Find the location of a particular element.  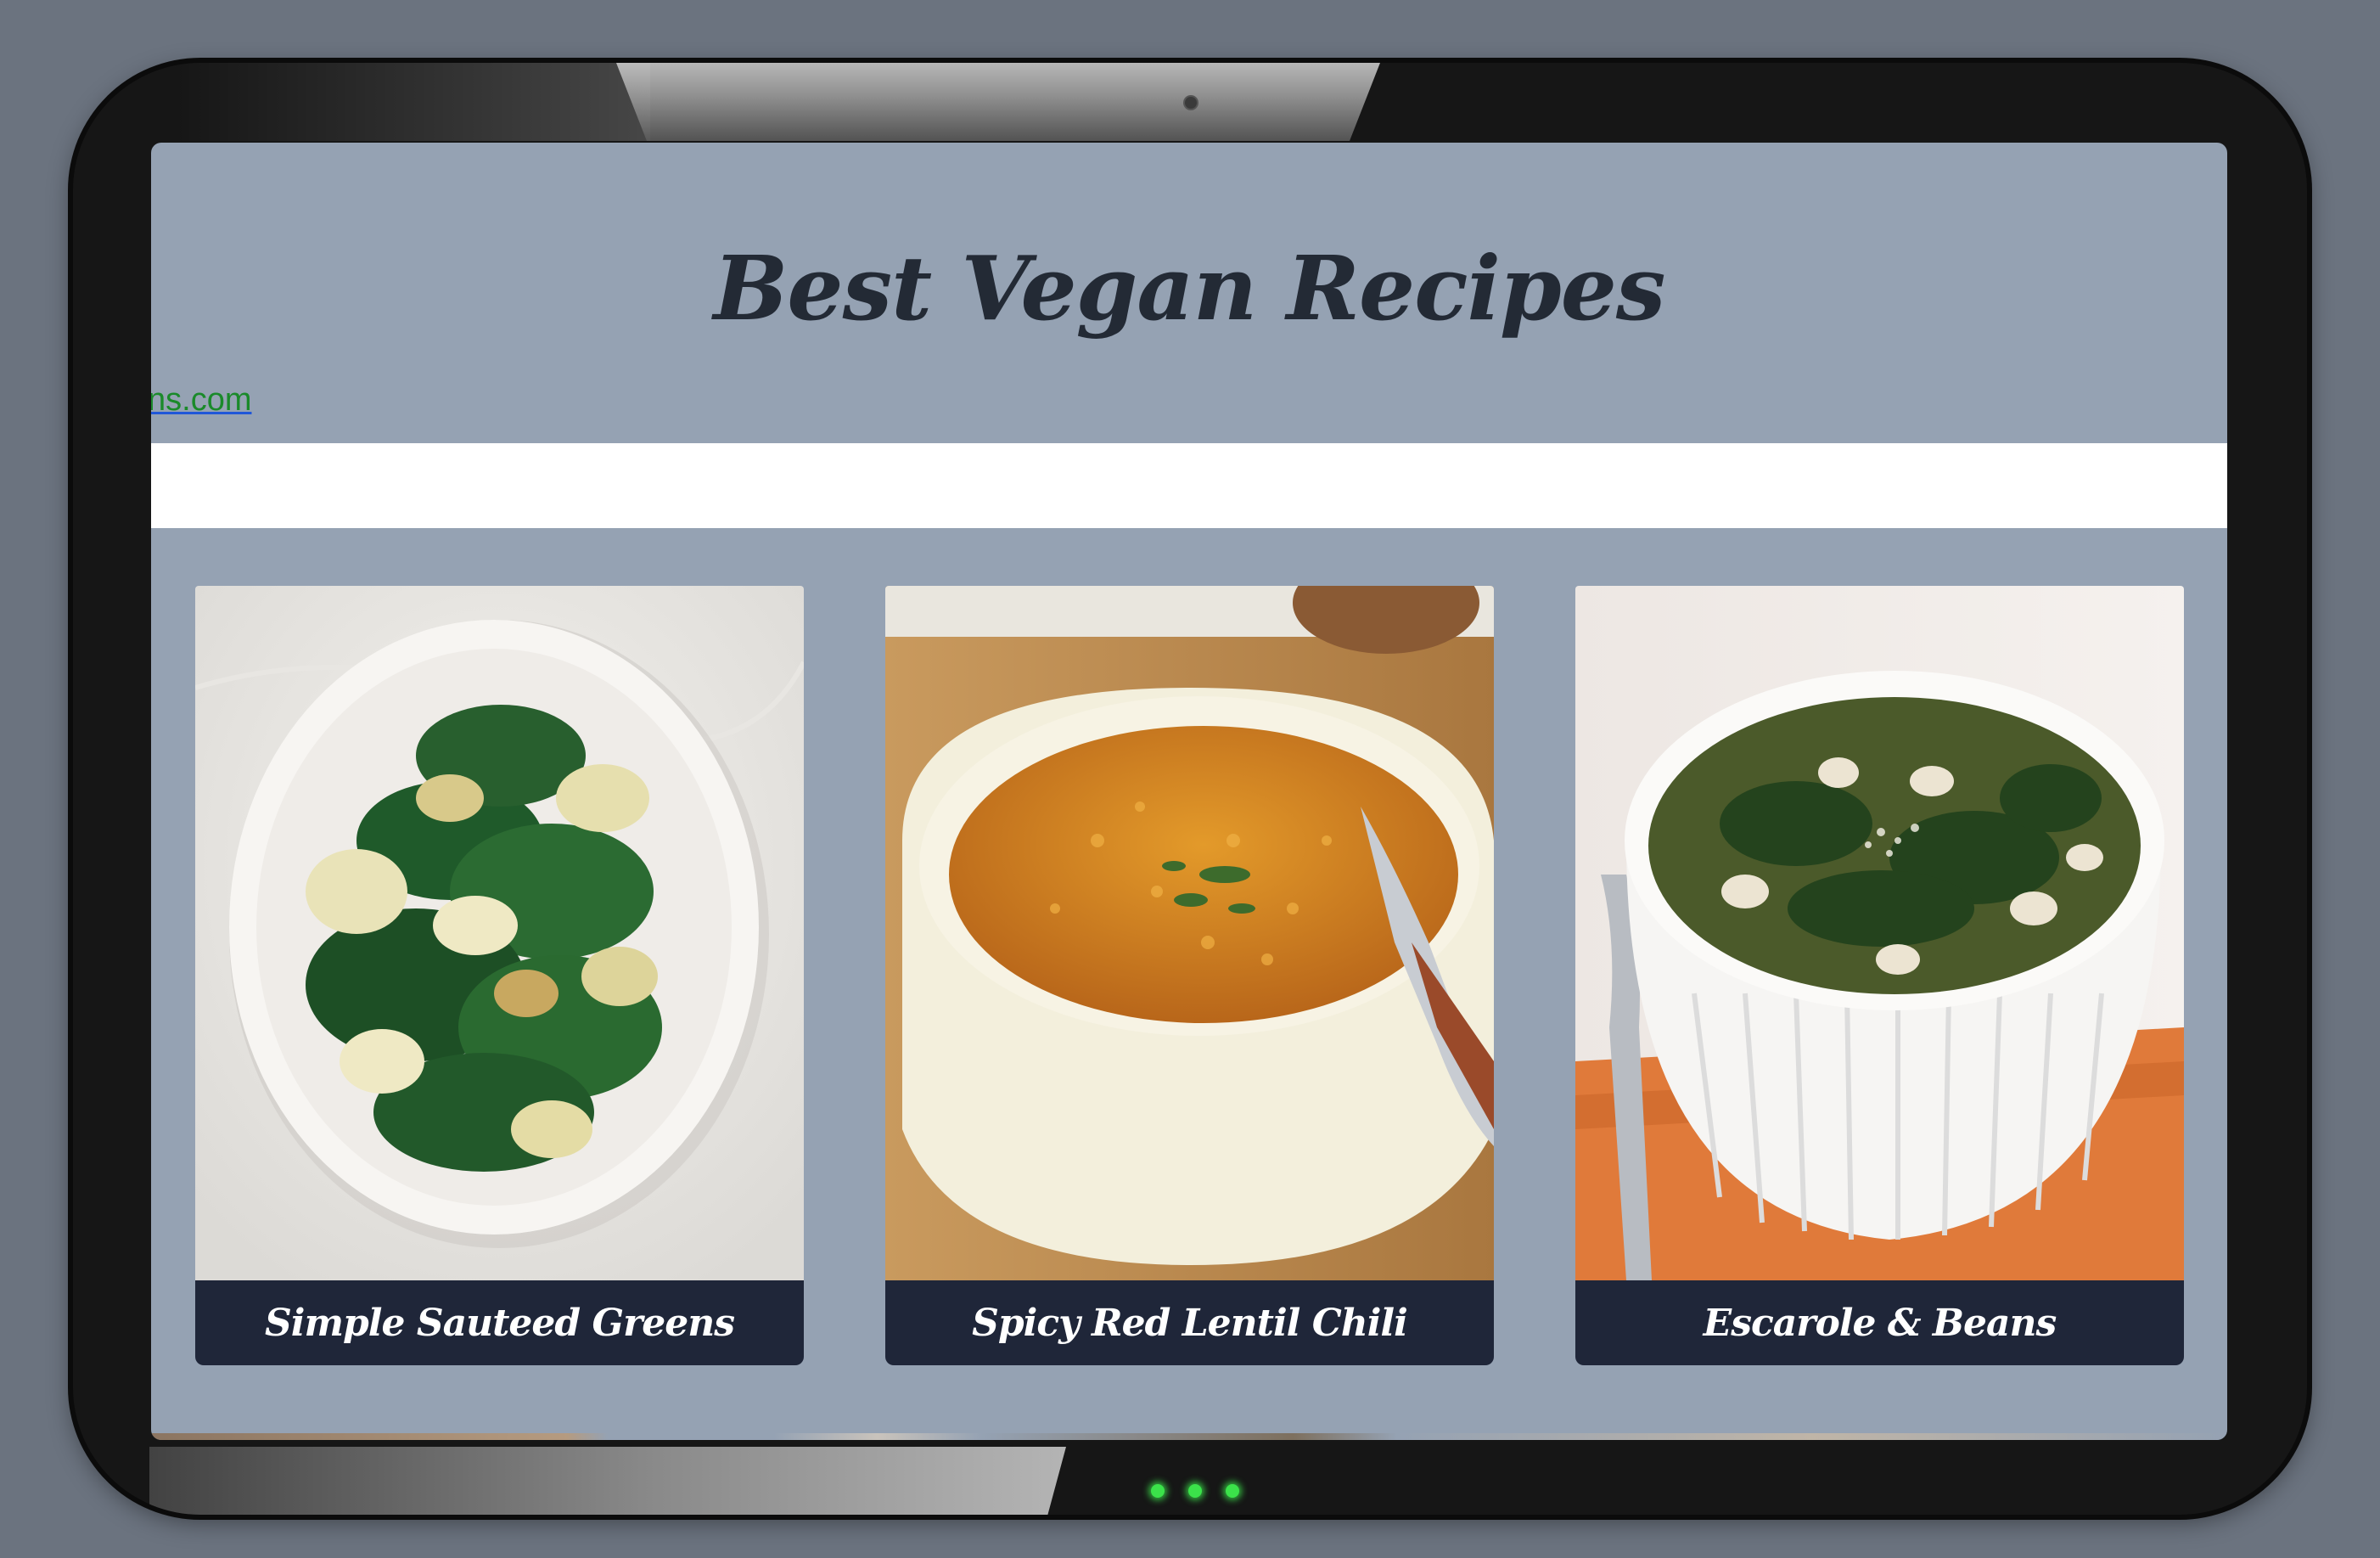

bezel-glare-top is located at coordinates (998, 102).